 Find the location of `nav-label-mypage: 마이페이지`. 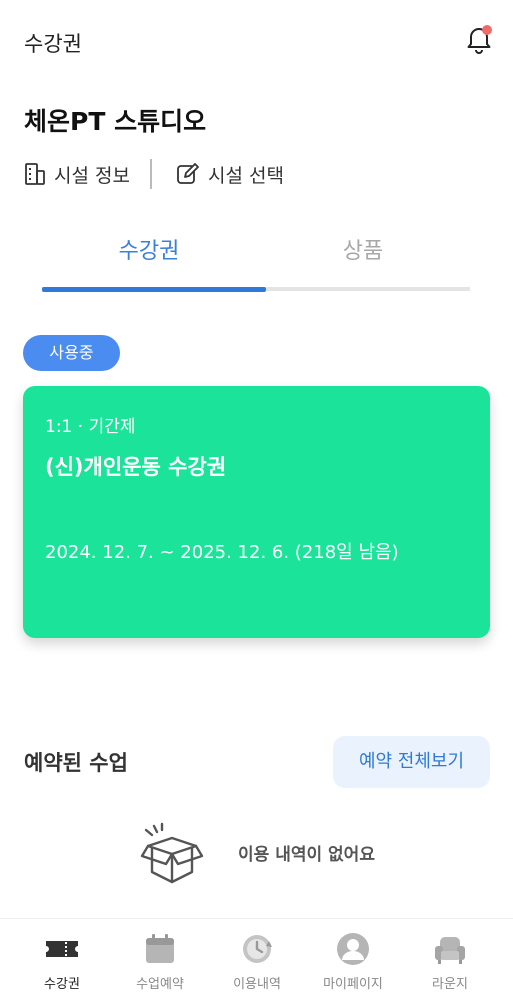

nav-label-mypage: 마이페이지 is located at coordinates (353, 984).